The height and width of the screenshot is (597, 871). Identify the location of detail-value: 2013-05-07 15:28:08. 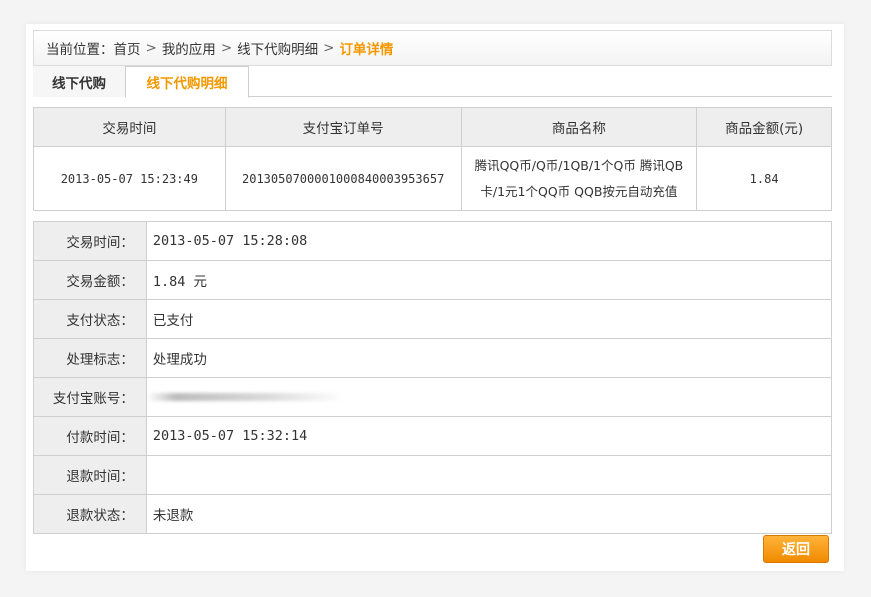
(489, 241).